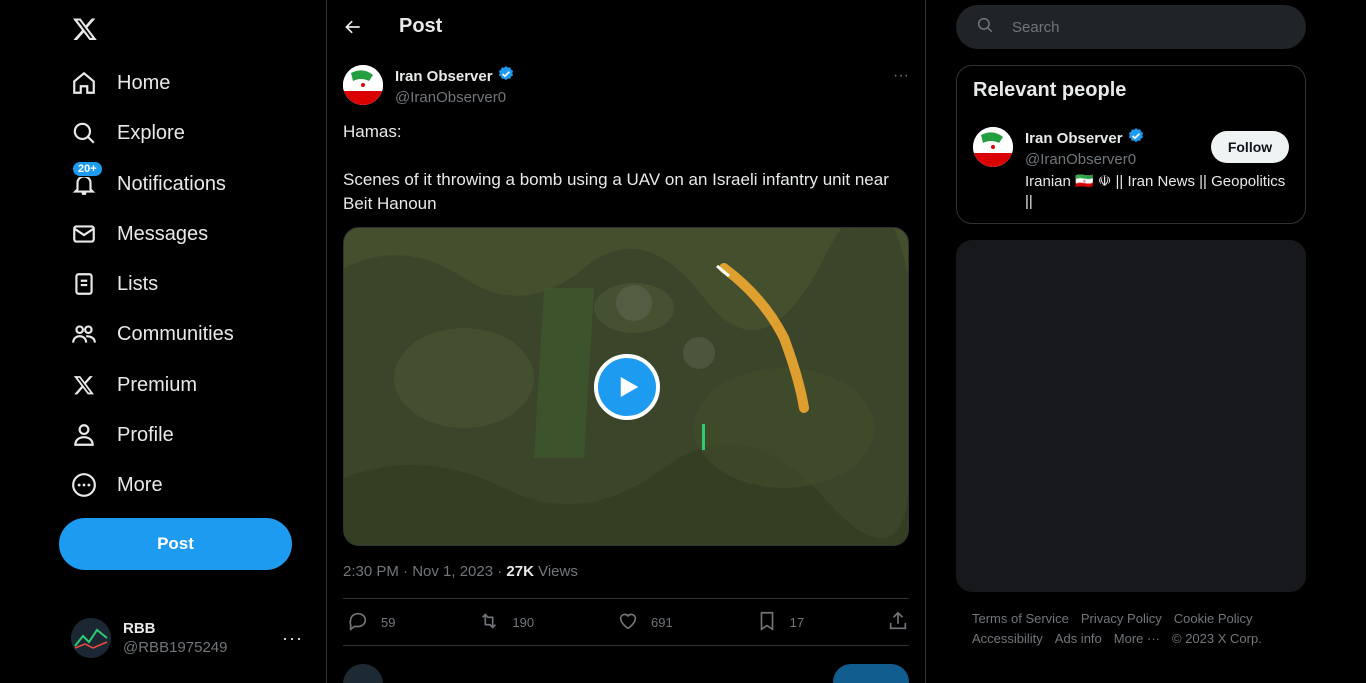 This screenshot has height=683, width=1366. I want to click on tweet-text-line: Hamas:, so click(372, 131).